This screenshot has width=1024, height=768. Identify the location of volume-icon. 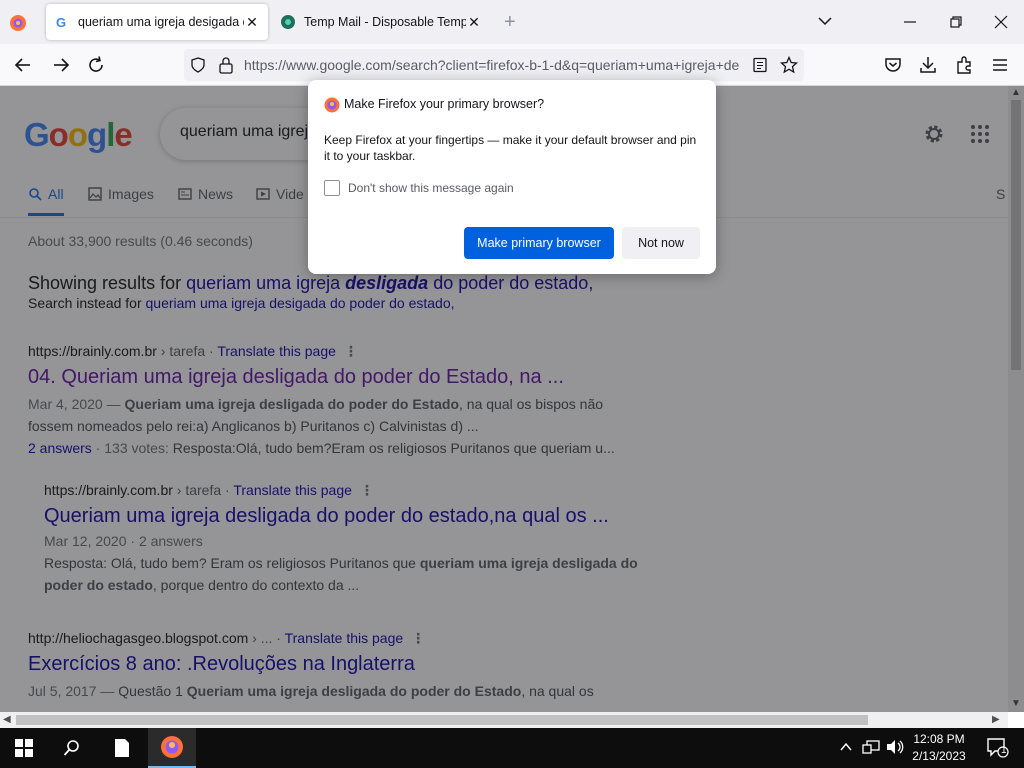
(895, 747).